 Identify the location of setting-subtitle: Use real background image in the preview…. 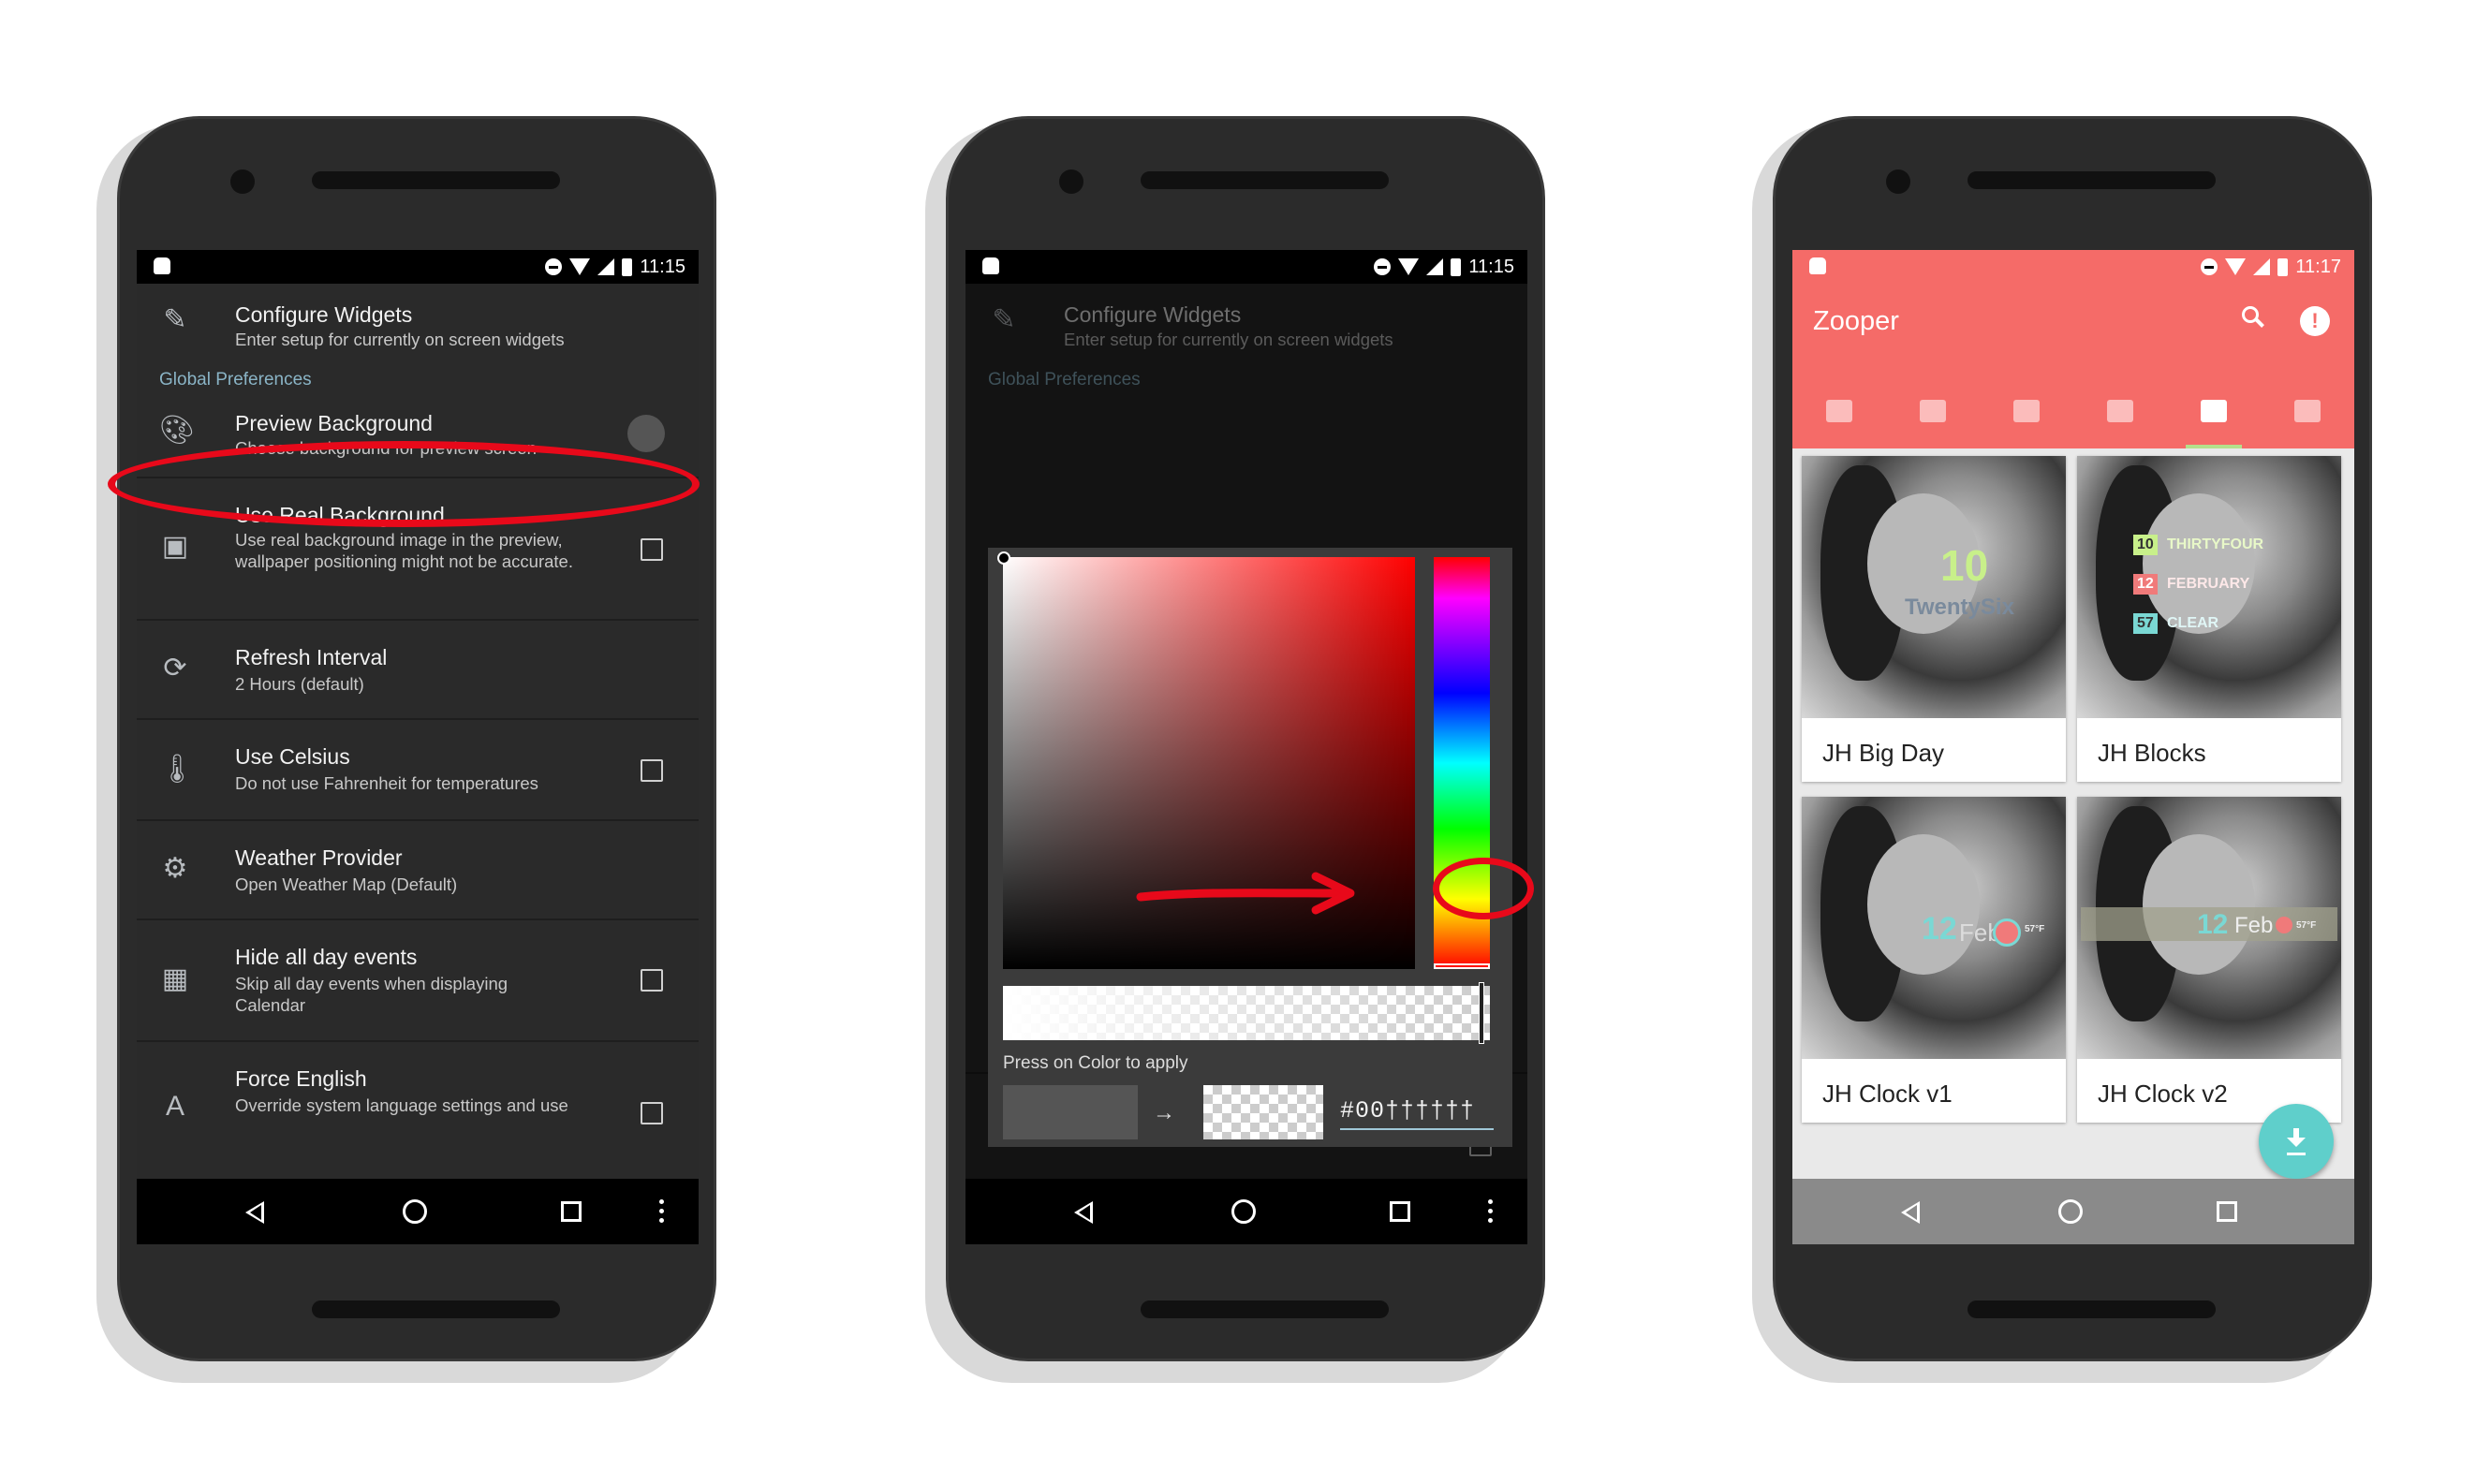
(404, 550).